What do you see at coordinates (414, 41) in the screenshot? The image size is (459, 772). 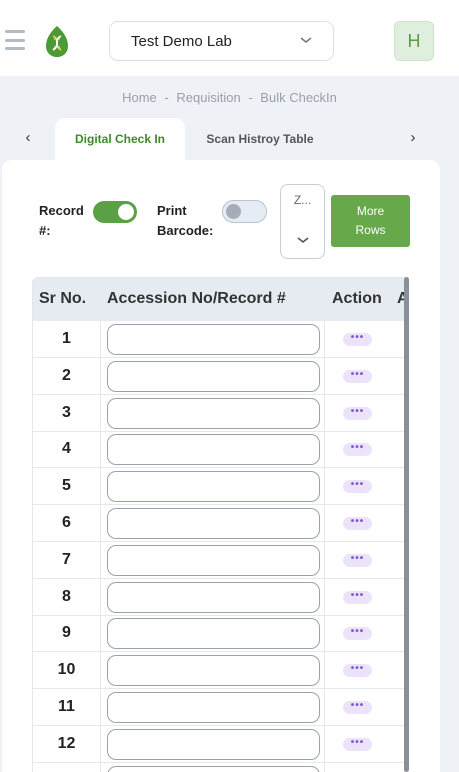 I see `user-avatar: H` at bounding box center [414, 41].